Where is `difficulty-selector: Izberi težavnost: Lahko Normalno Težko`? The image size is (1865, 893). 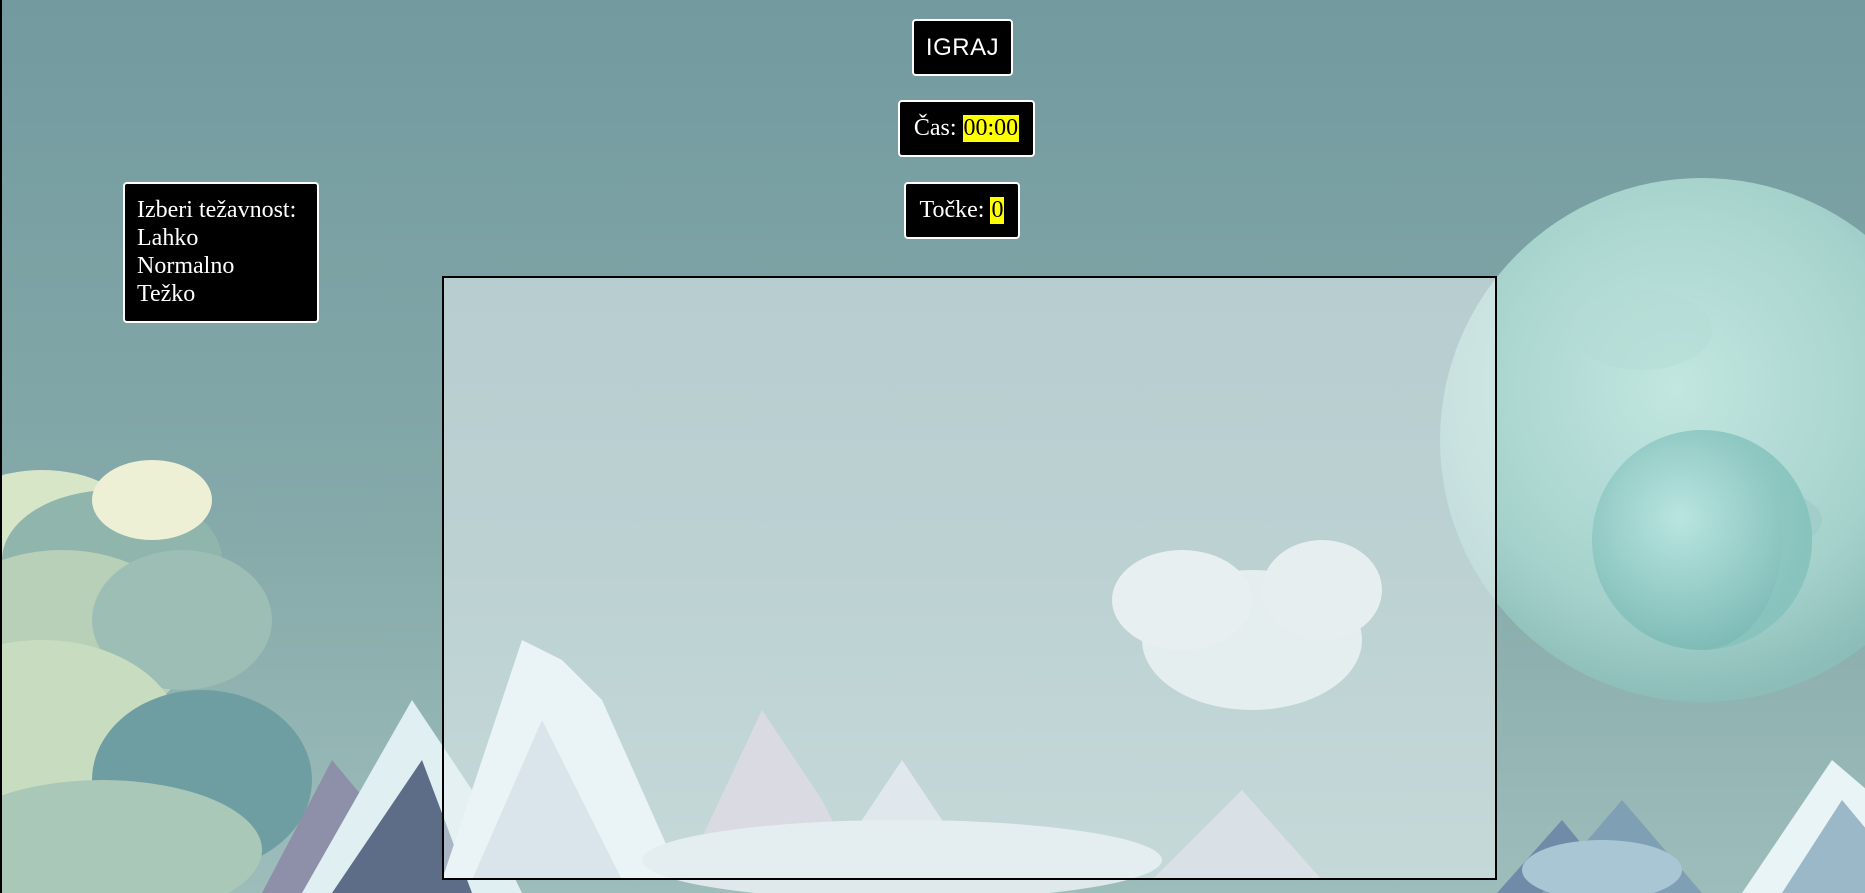
difficulty-selector: Izberi težavnost: Lahko Normalno Težko is located at coordinates (221, 252).